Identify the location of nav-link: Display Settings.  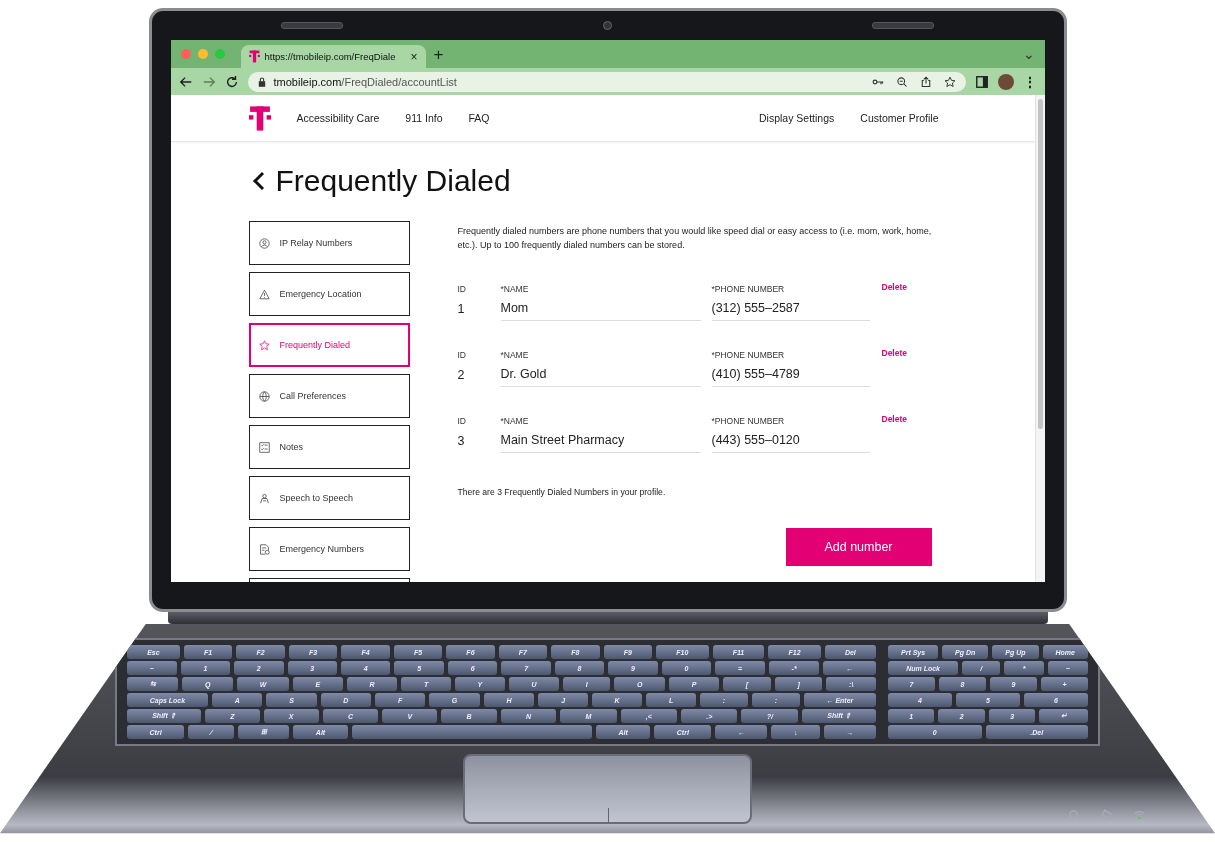
(797, 118).